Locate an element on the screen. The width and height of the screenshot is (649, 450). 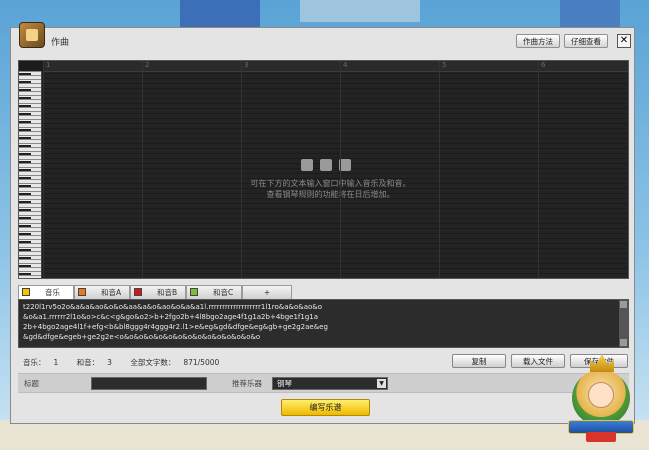
tab-chord-a: 和音A is located at coordinates (102, 292).